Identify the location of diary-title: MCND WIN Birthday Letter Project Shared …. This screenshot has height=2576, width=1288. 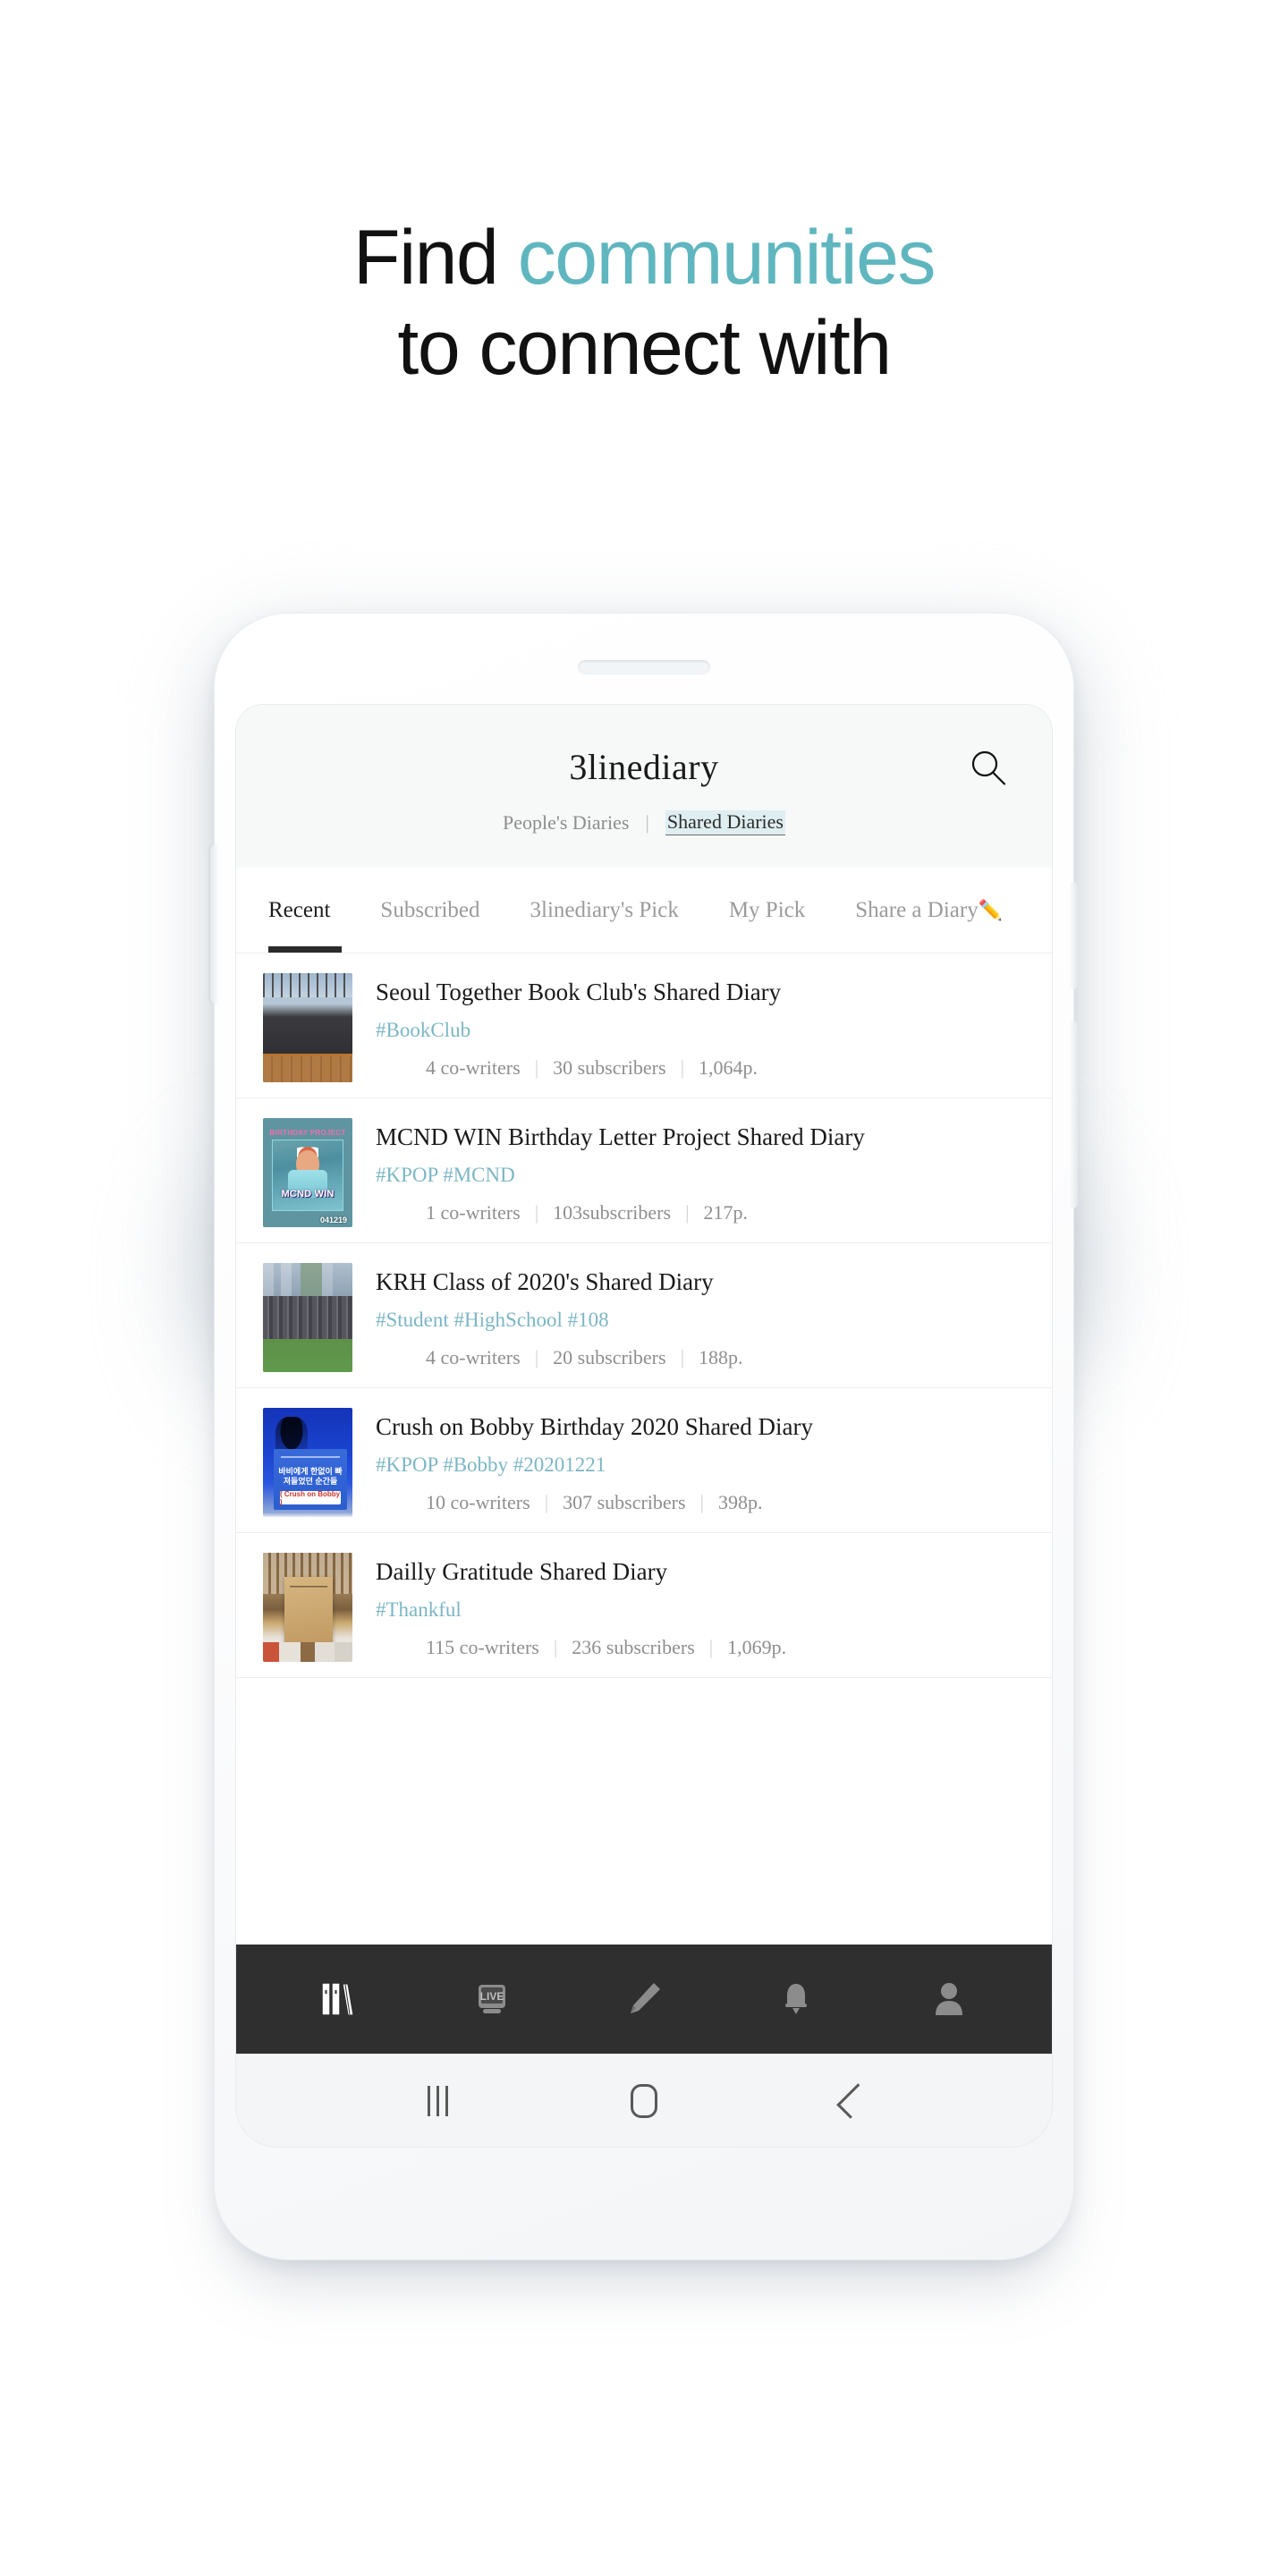
(620, 1136).